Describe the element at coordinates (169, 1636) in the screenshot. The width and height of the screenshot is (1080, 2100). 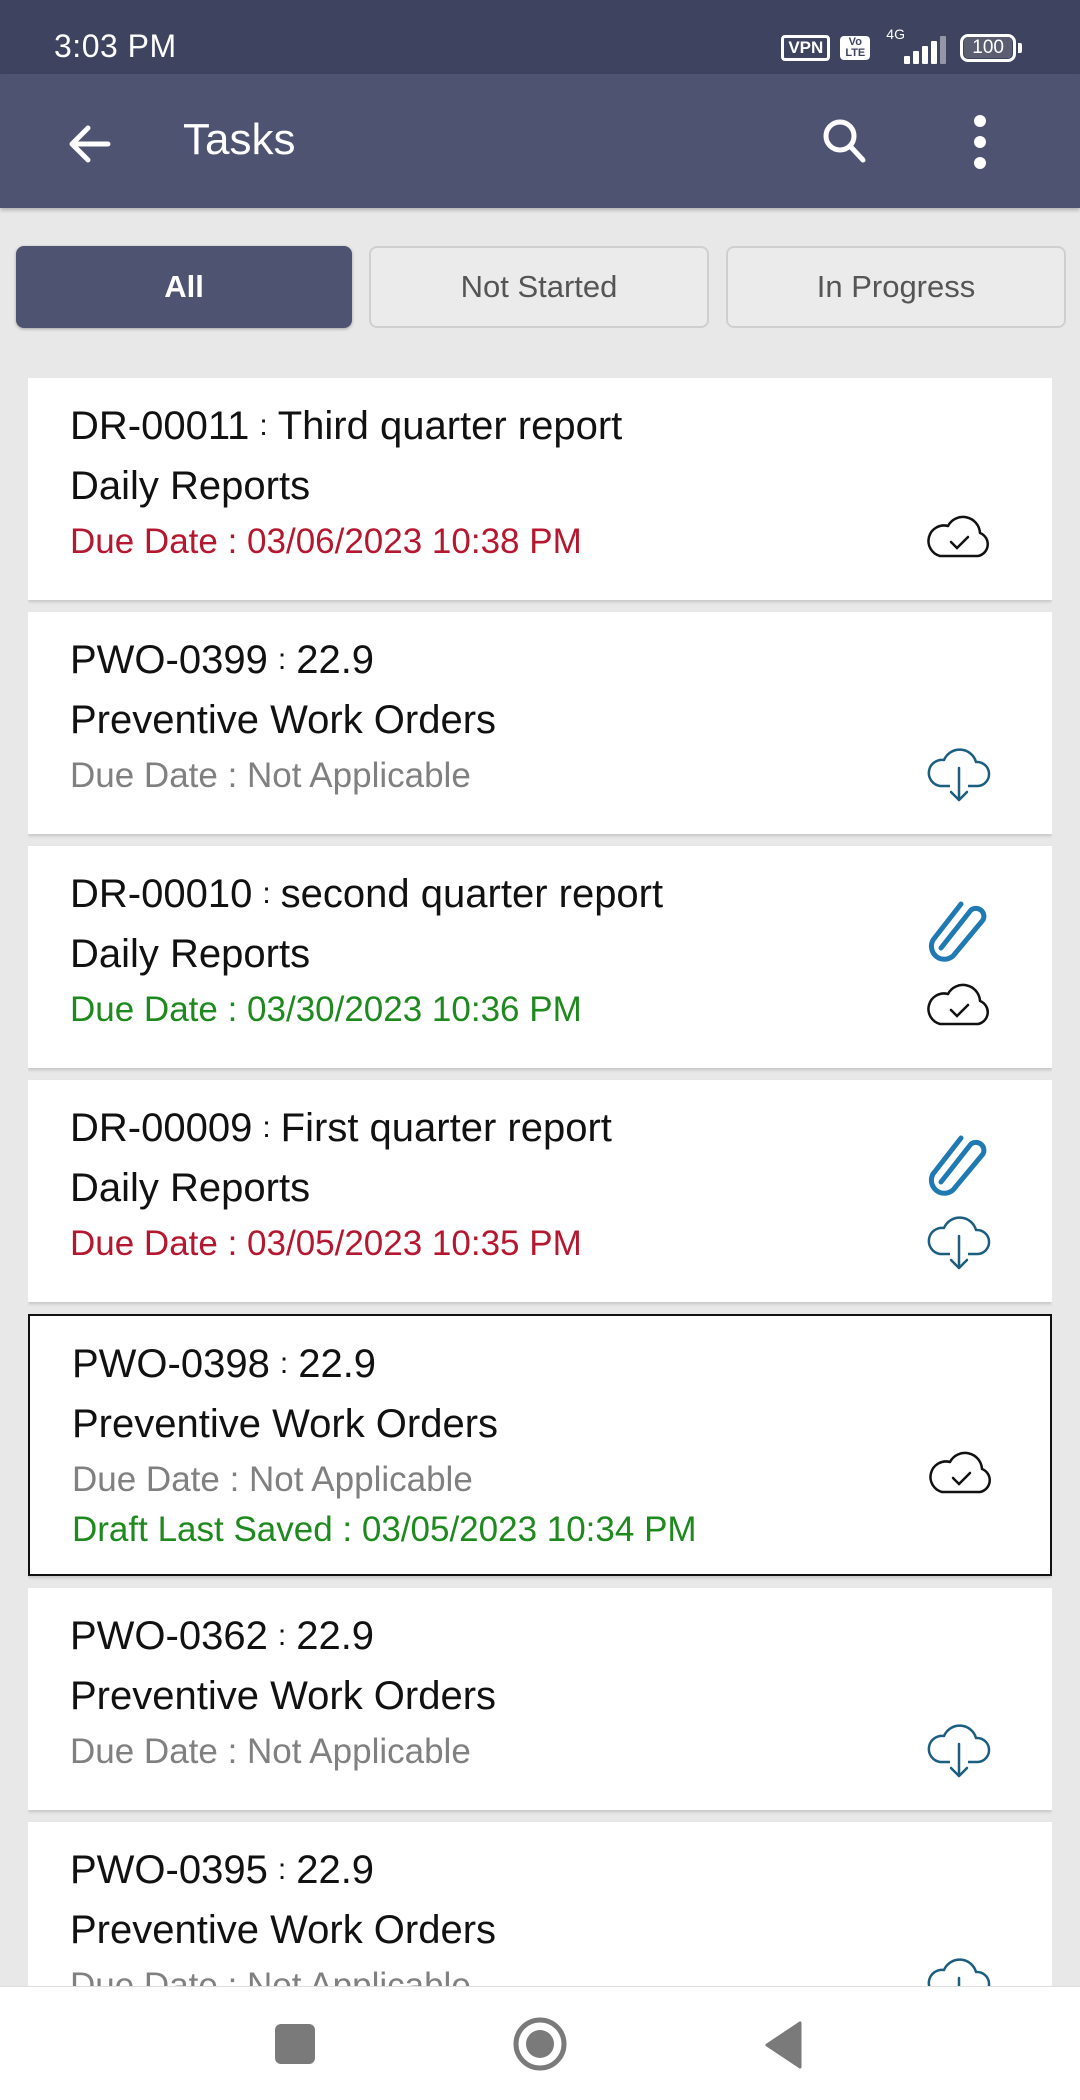
I see `task-id: PWO-0362` at that location.